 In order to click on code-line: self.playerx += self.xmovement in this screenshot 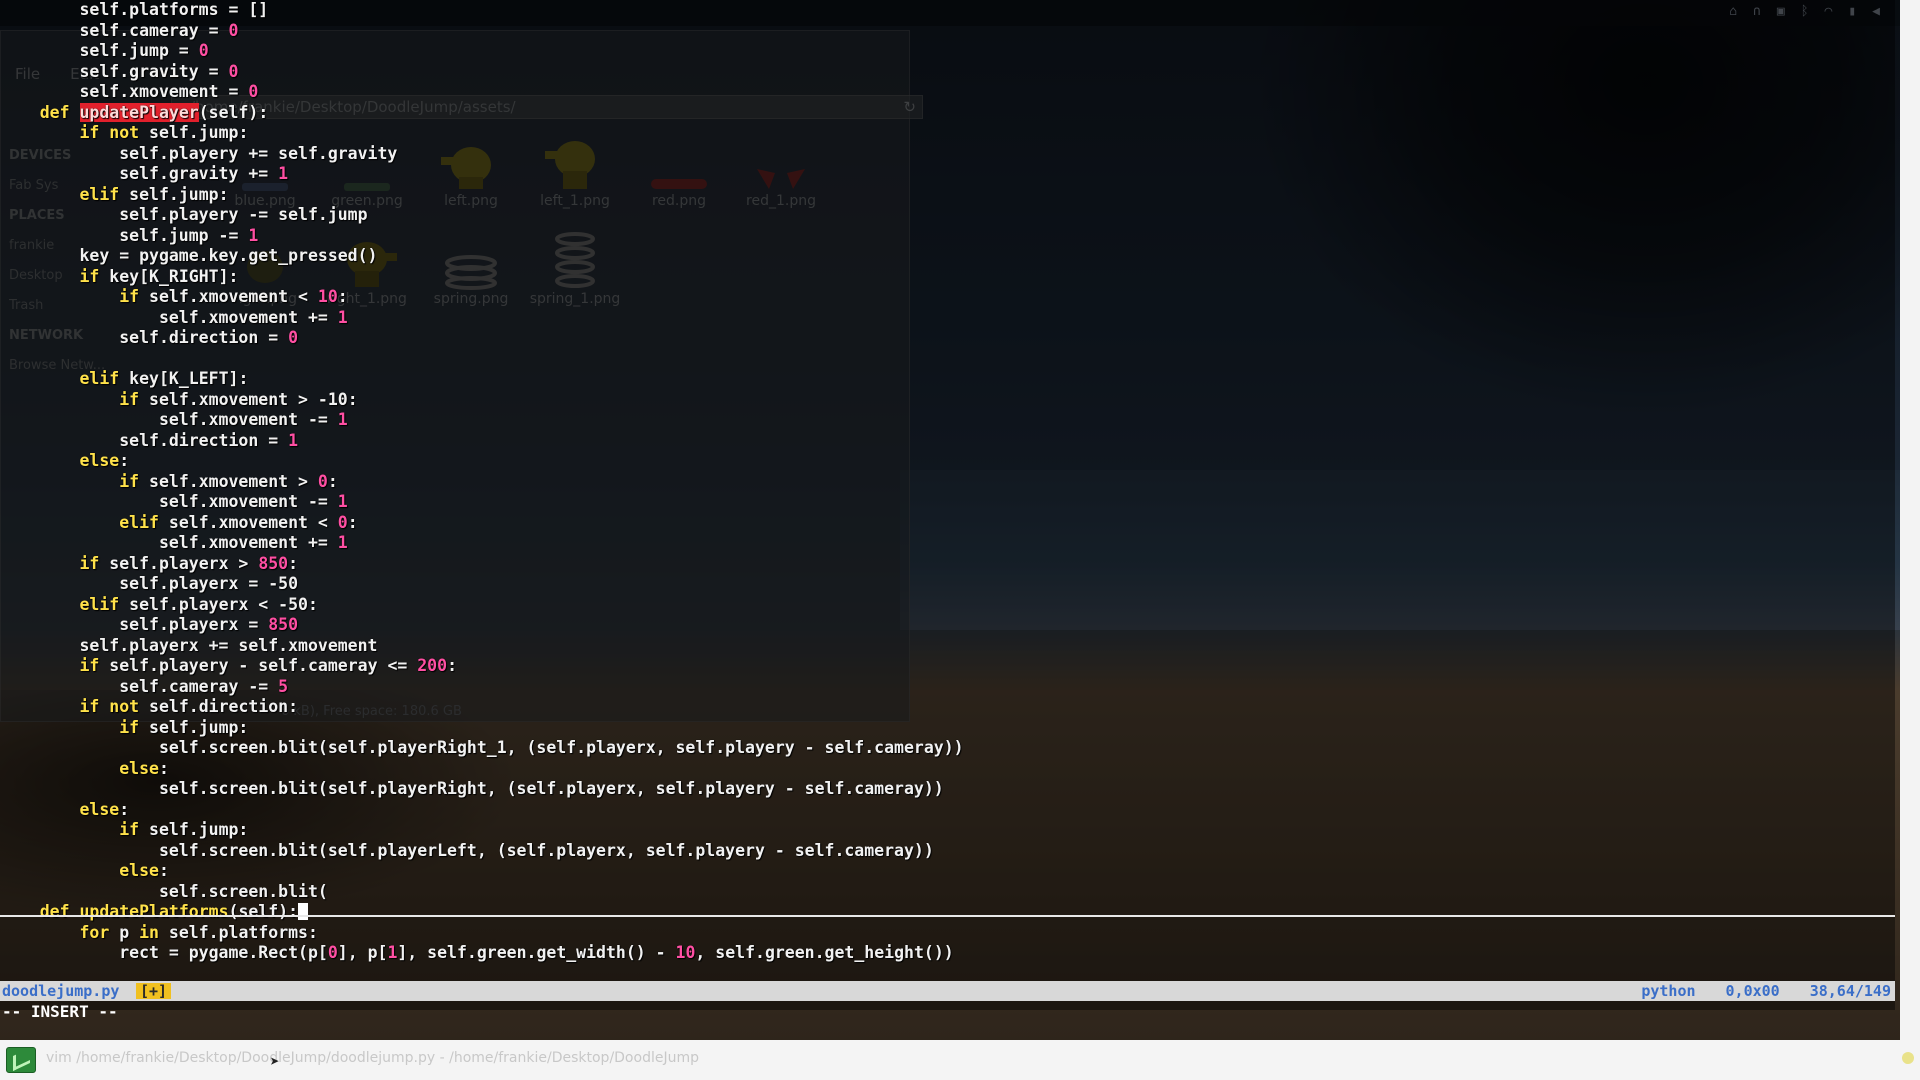, I will do `click(947, 646)`.